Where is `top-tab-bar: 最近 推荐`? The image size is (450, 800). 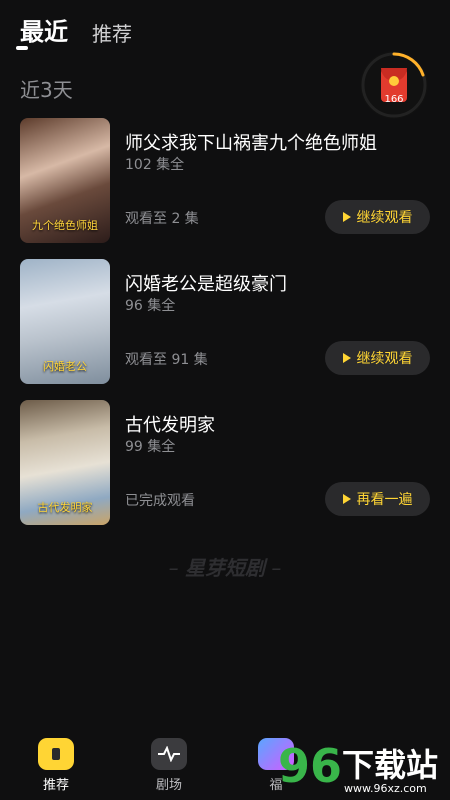 top-tab-bar: 最近 推荐 is located at coordinates (76, 29).